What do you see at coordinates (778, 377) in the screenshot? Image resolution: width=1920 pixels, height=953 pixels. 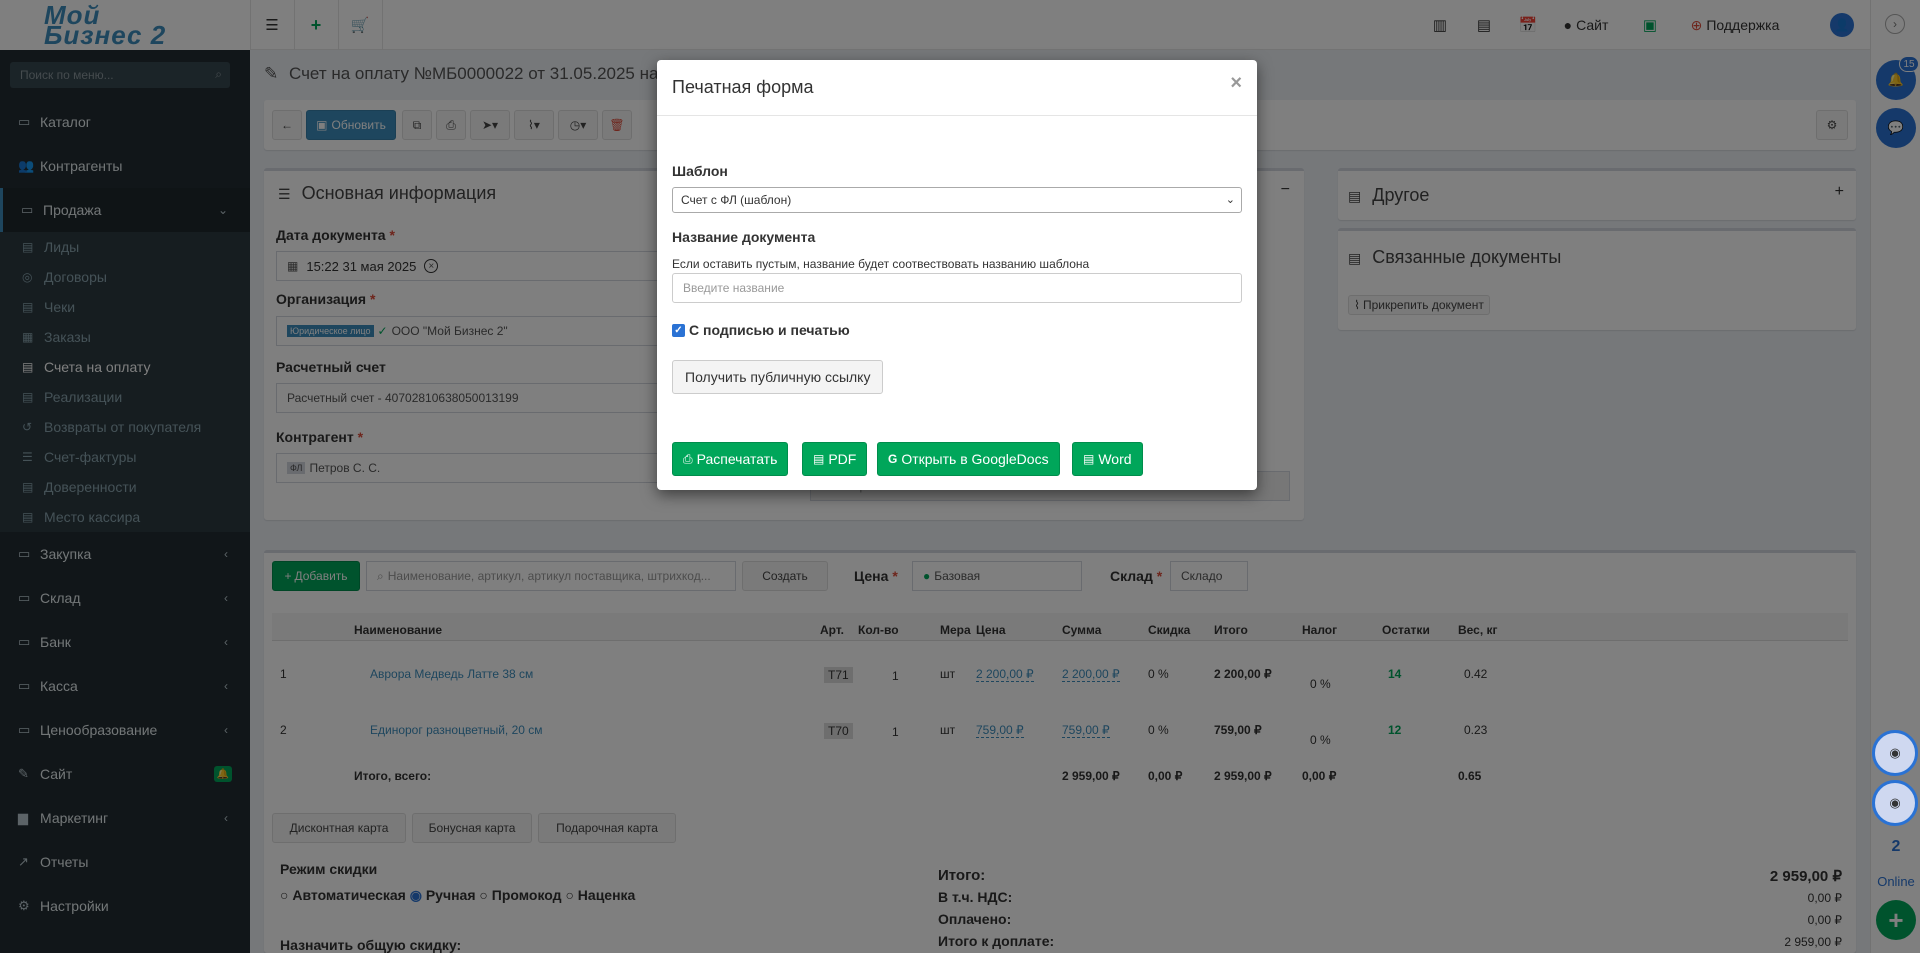 I see `public-link-button: Получить публичную ссылку` at bounding box center [778, 377].